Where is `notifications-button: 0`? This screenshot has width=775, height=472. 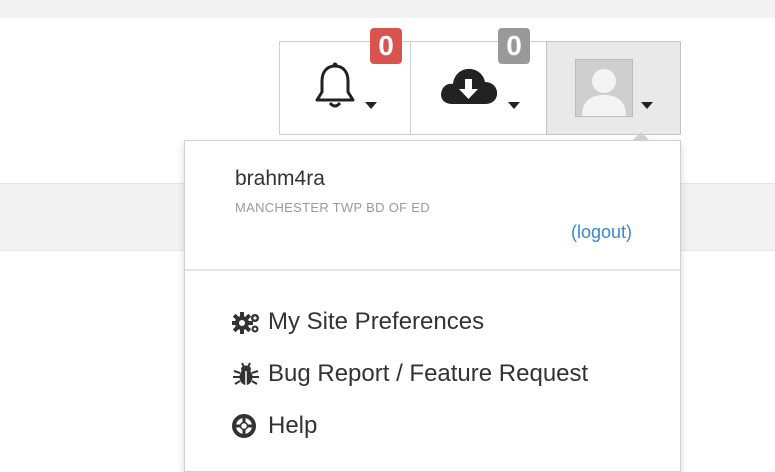 notifications-button: 0 is located at coordinates (345, 81).